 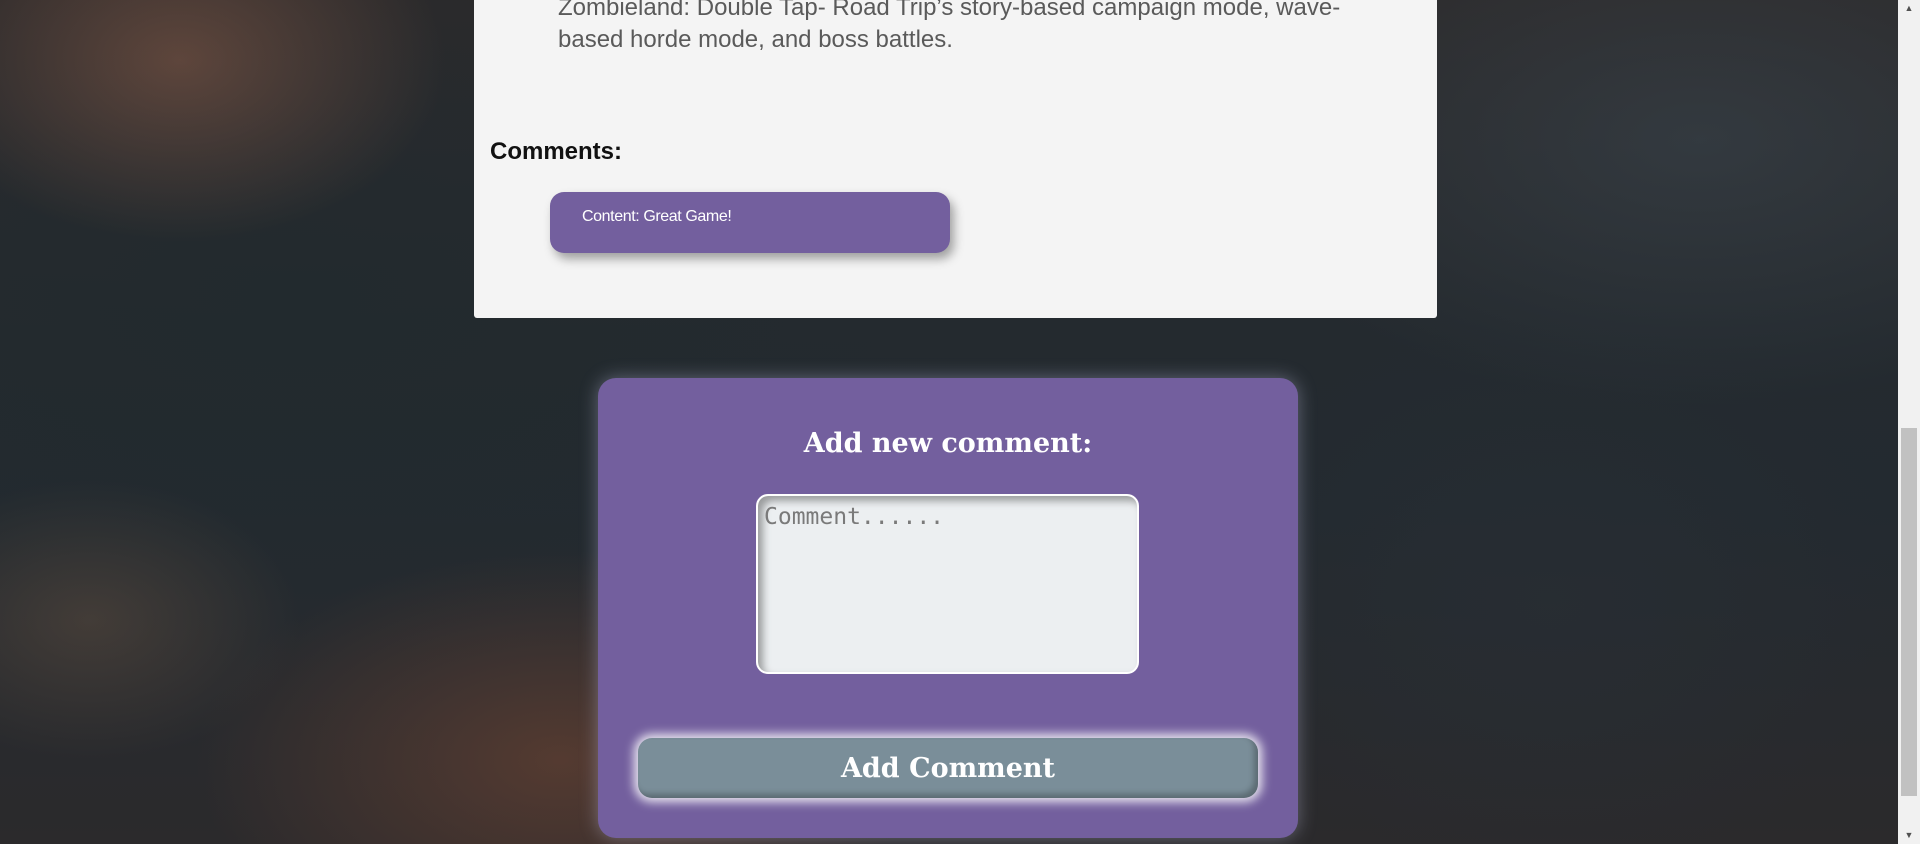 I want to click on comment-item: Content: Great Game!, so click(x=750, y=222).